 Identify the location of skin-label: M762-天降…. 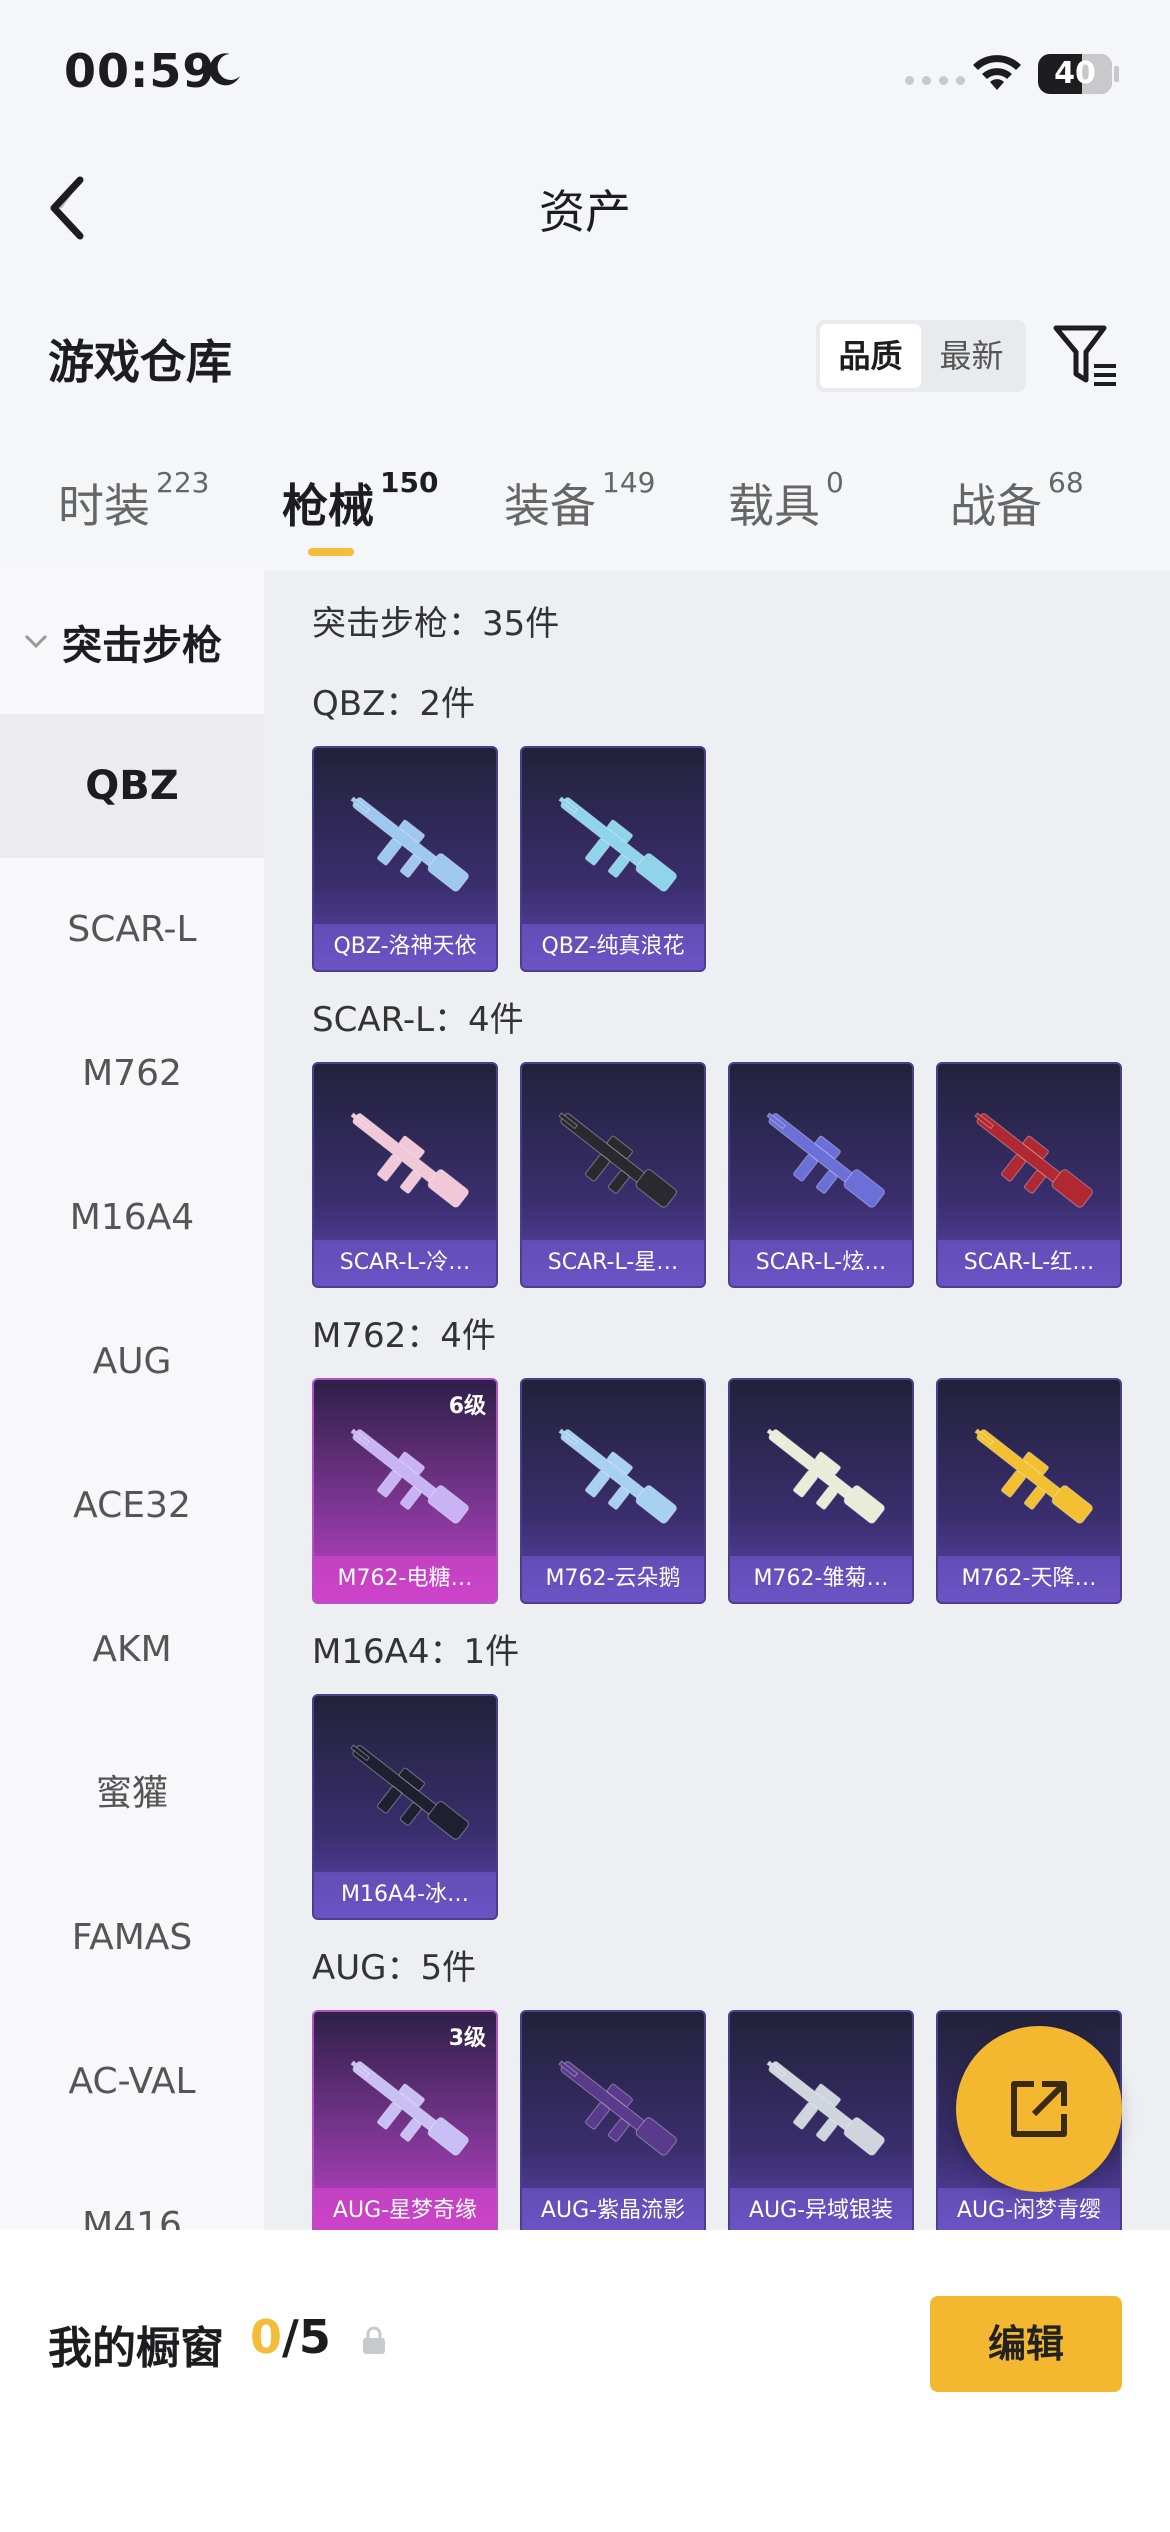
(1029, 1579).